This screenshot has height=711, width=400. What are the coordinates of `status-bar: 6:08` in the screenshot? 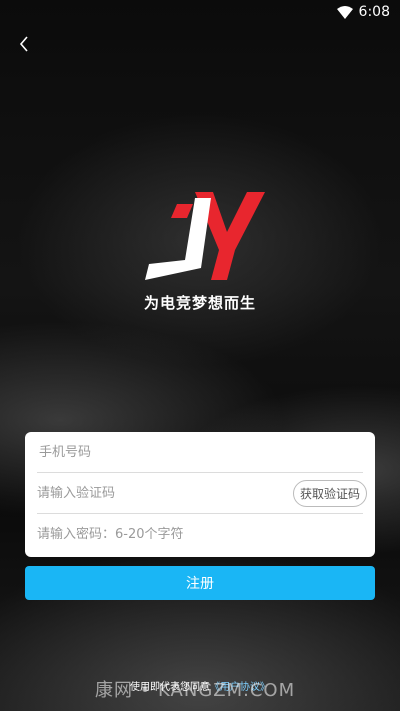 It's located at (200, 12).